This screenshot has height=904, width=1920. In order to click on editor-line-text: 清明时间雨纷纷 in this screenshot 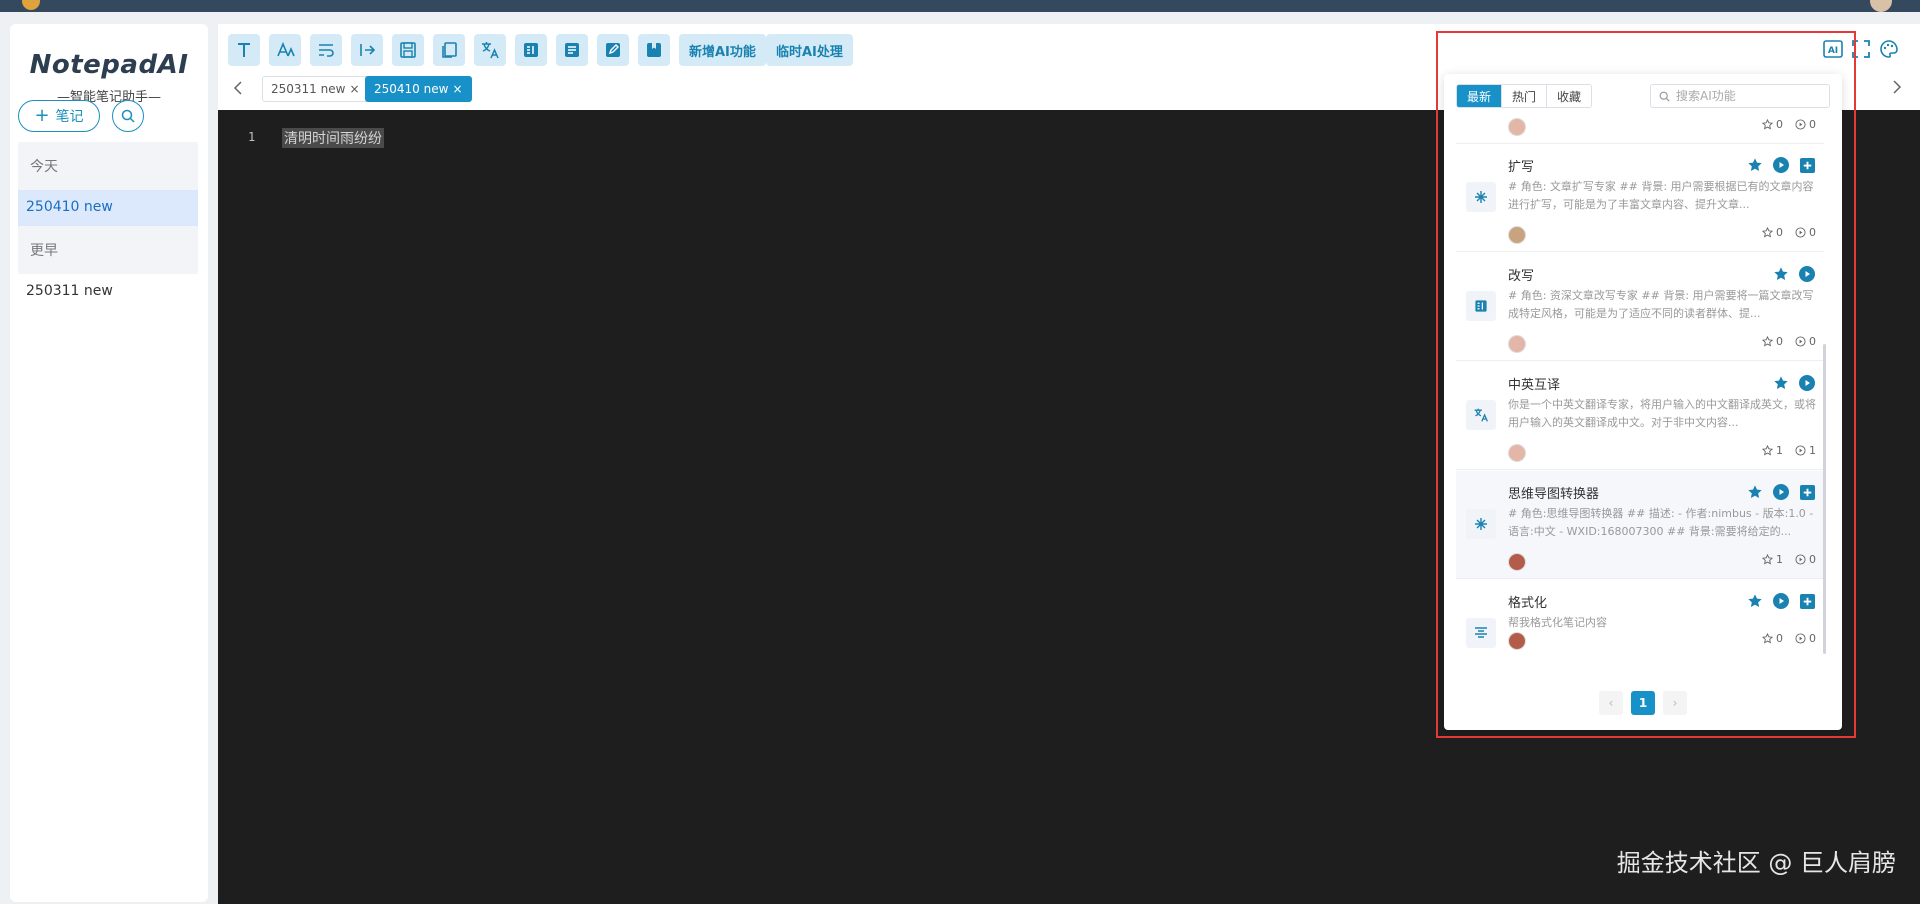, I will do `click(333, 138)`.